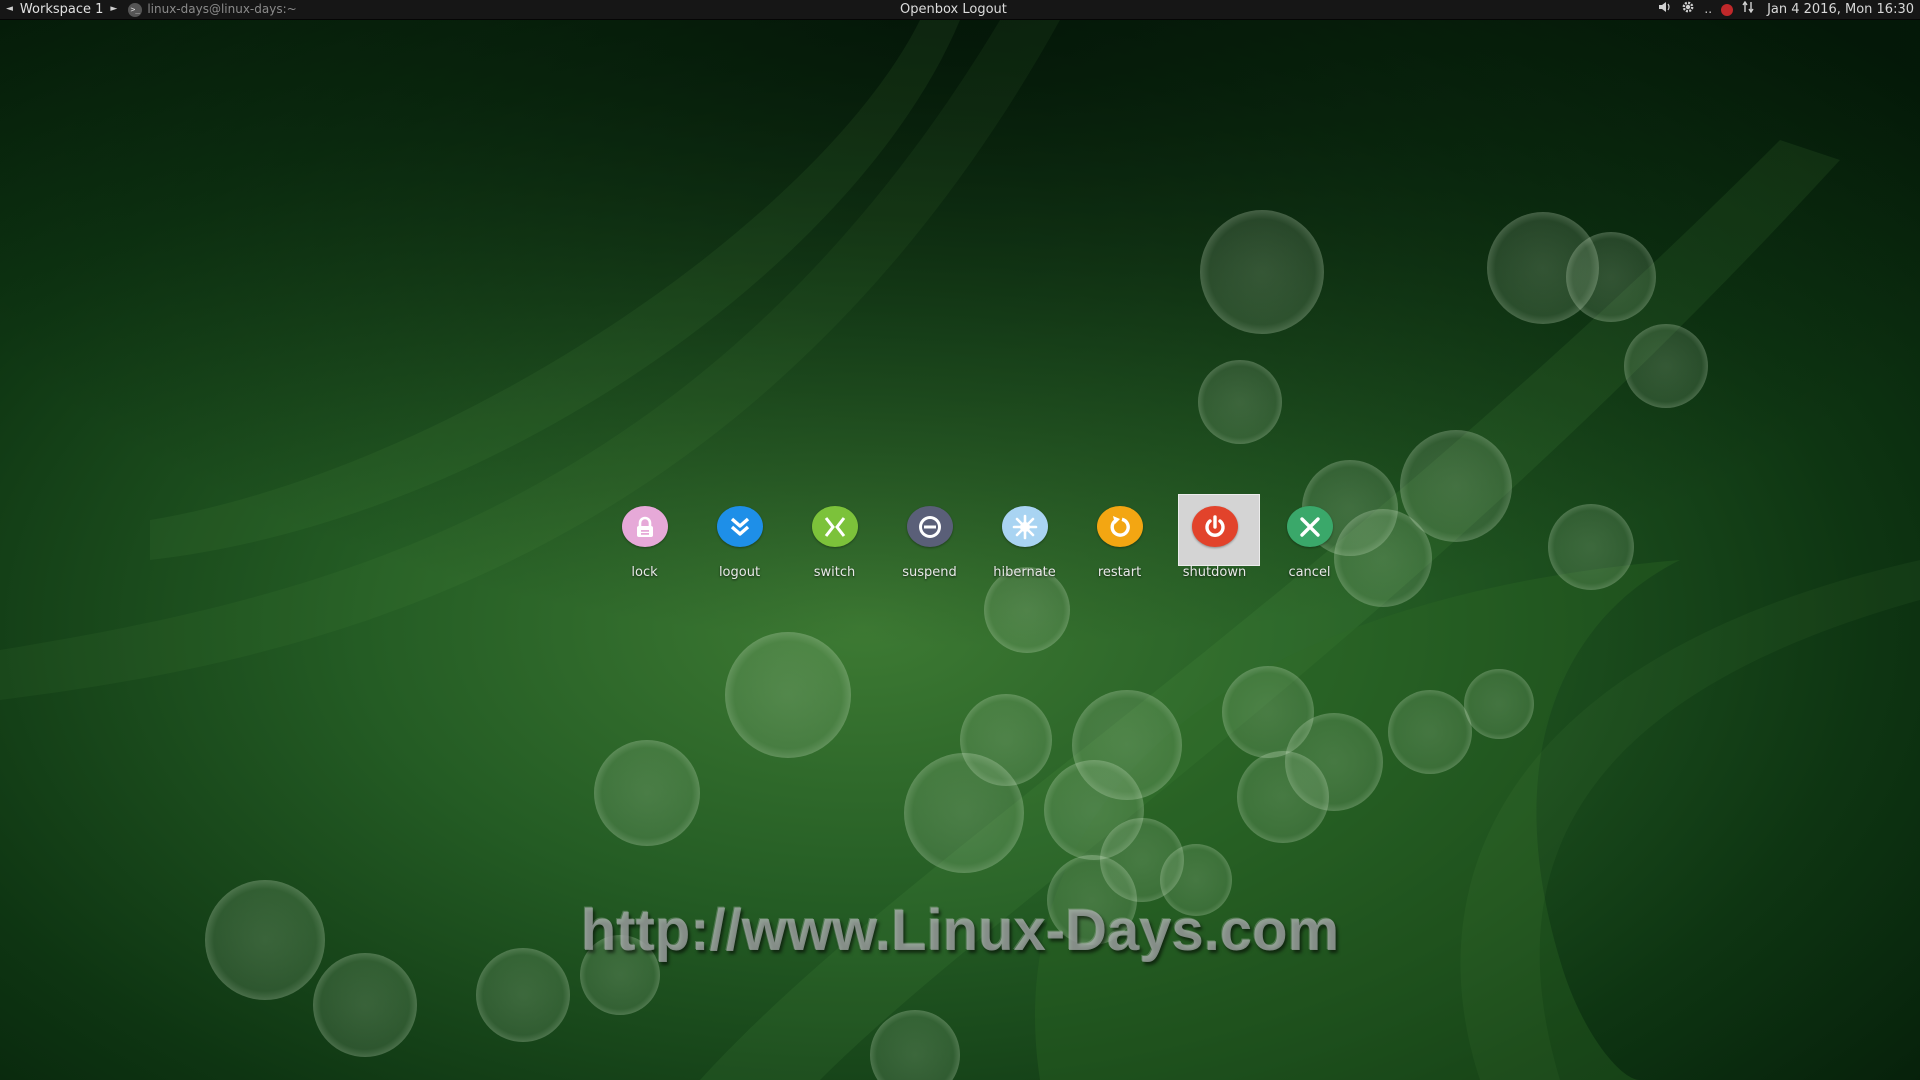 This screenshot has height=1080, width=1920. Describe the element at coordinates (1214, 572) in the screenshot. I see `shutdown-label: shutdown` at that location.